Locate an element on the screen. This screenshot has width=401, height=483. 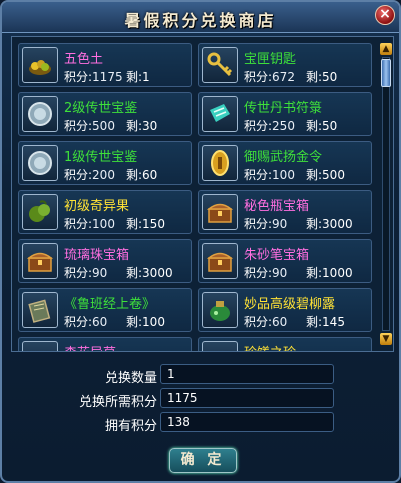
item-card: 妙品高级碧柳露 积分:60 剩:145 is located at coordinates (285, 310).